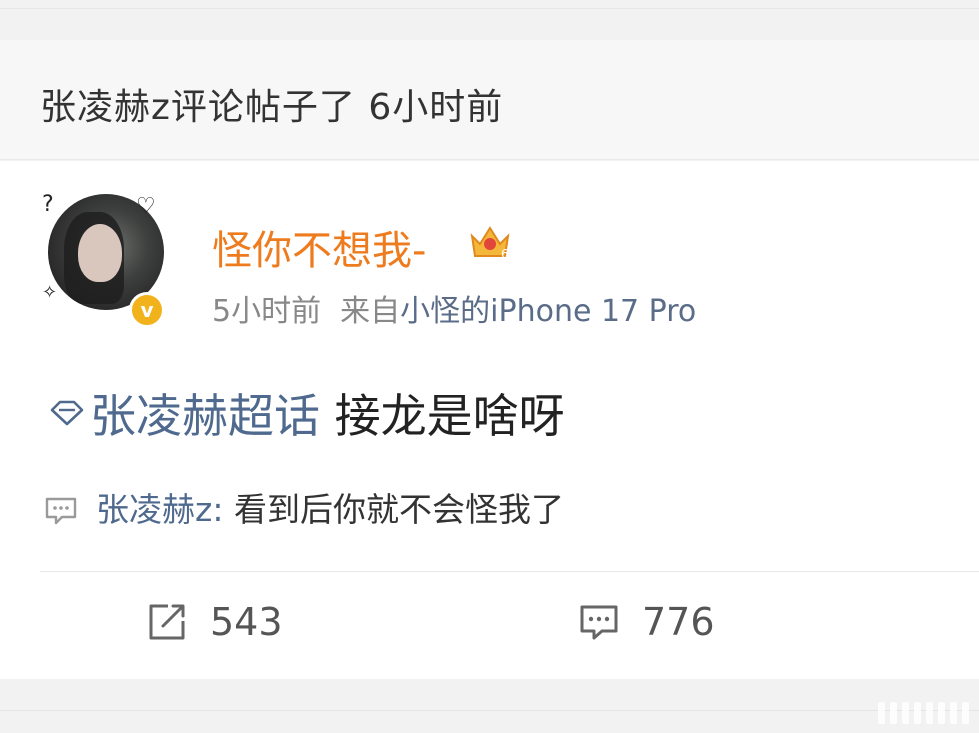 The height and width of the screenshot is (733, 979). I want to click on heart-sticker-icon: ♡, so click(146, 206).